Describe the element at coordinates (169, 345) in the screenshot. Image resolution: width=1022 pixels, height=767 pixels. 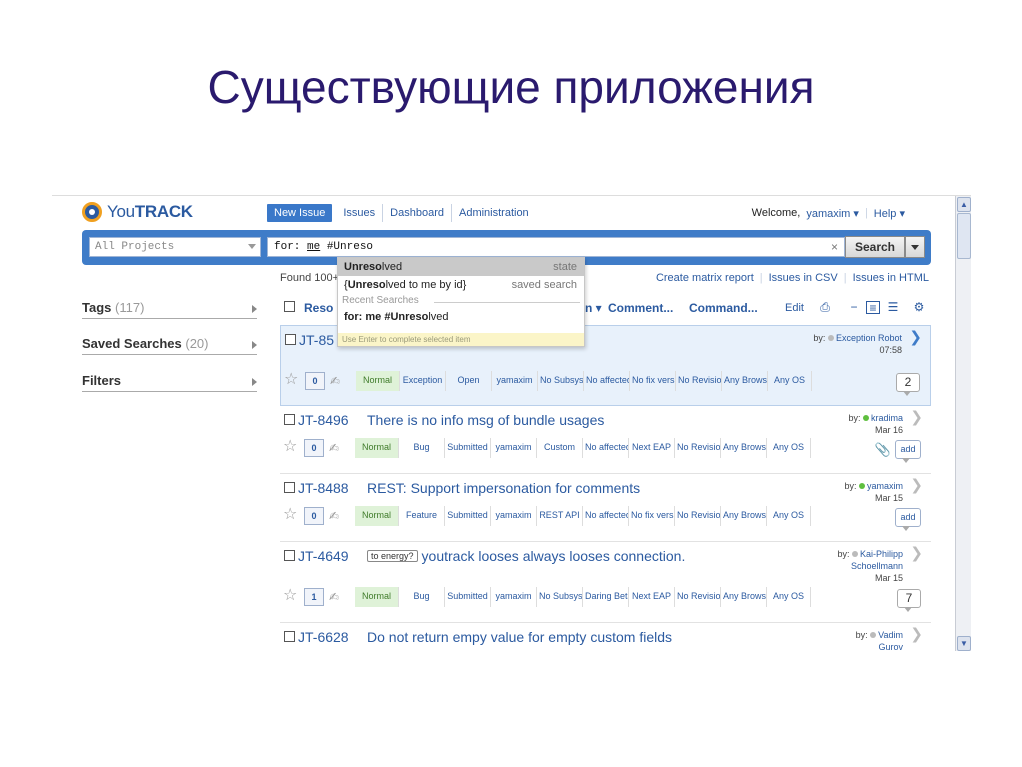
I see `sidebar-saved-searches: Saved Searches (20)` at that location.